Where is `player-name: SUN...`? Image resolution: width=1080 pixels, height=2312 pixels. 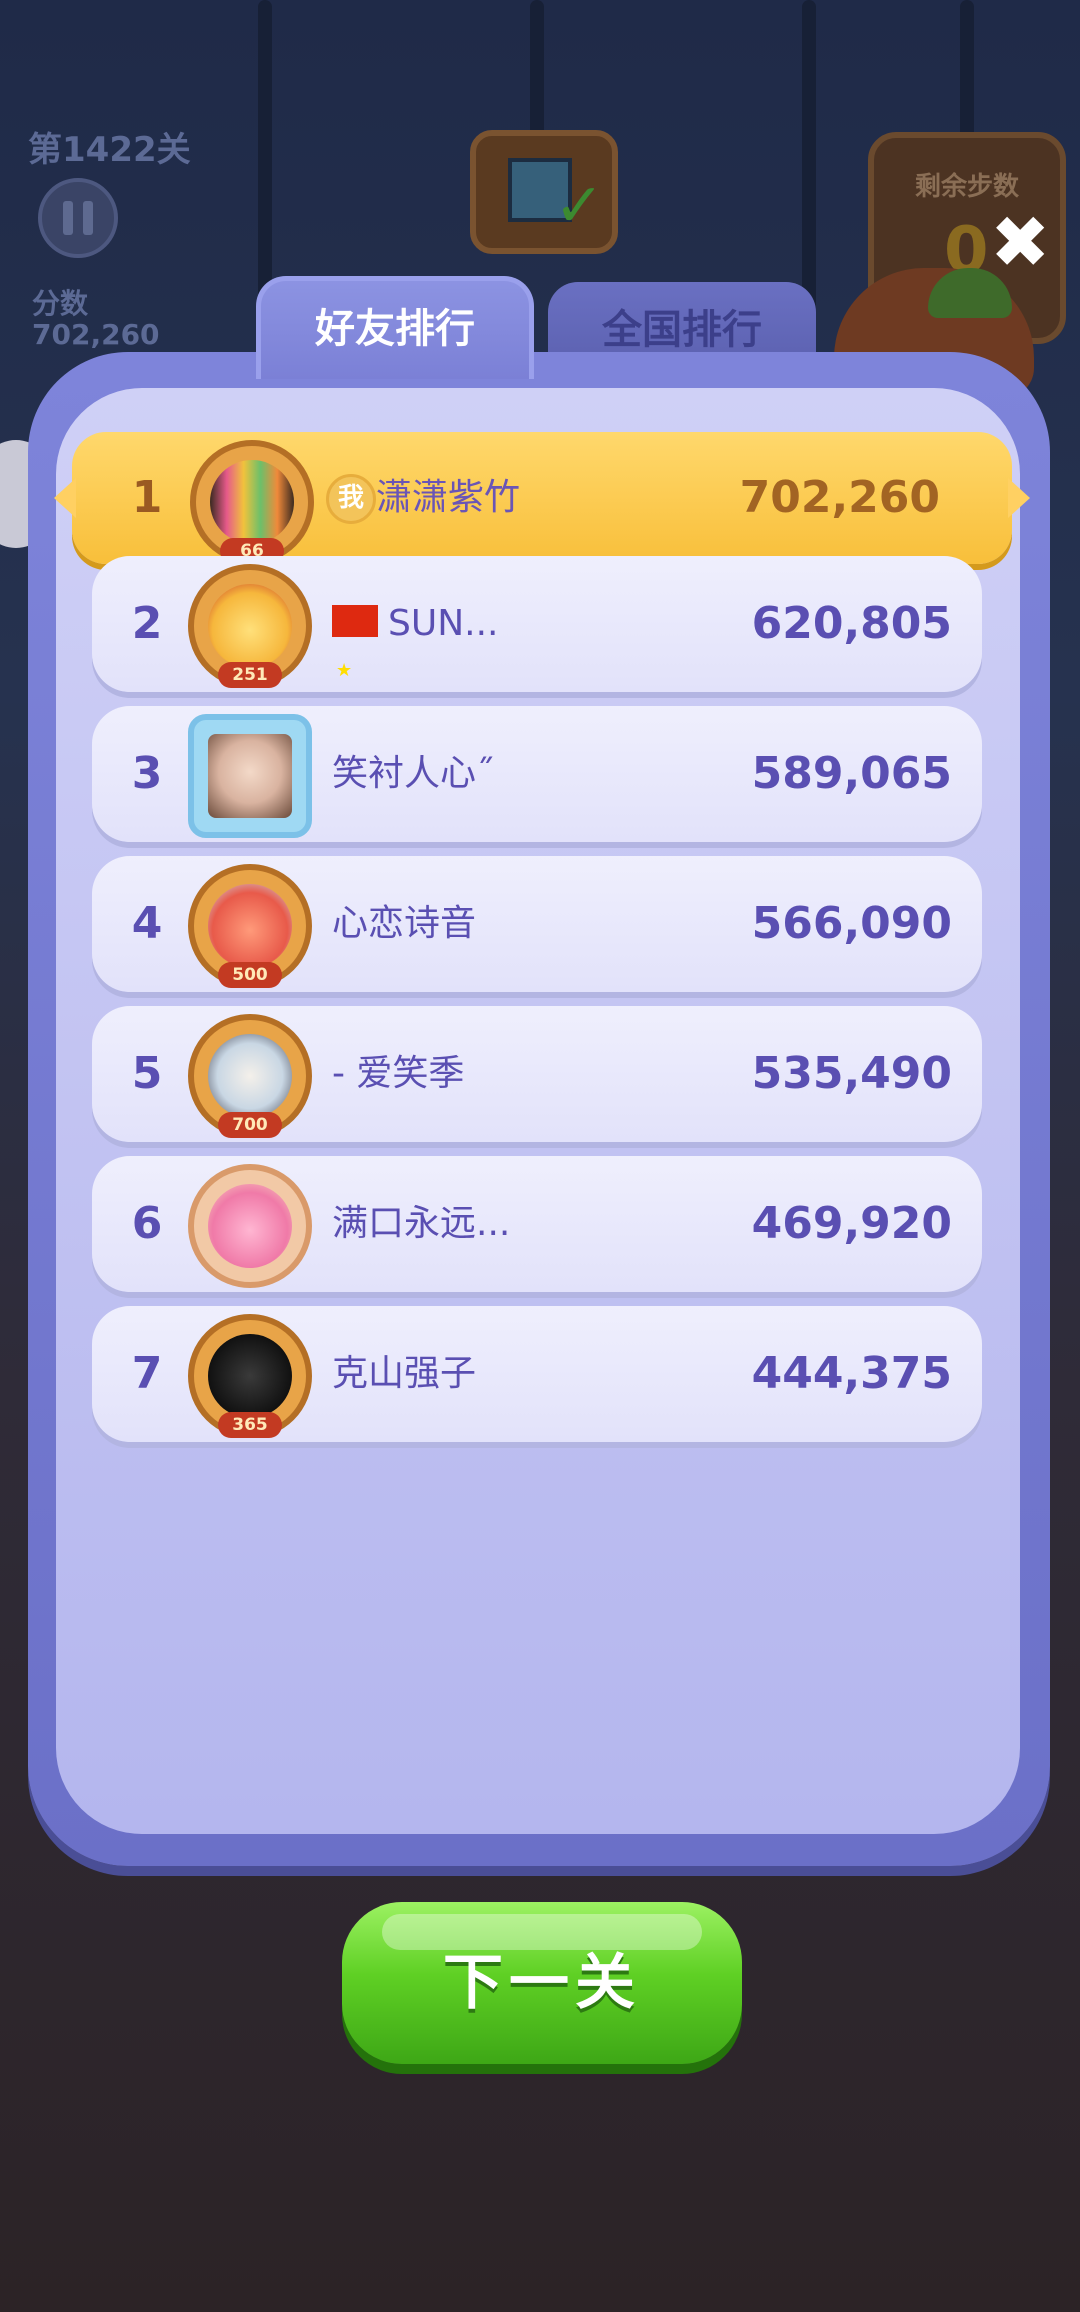 player-name: SUN... is located at coordinates (443, 623).